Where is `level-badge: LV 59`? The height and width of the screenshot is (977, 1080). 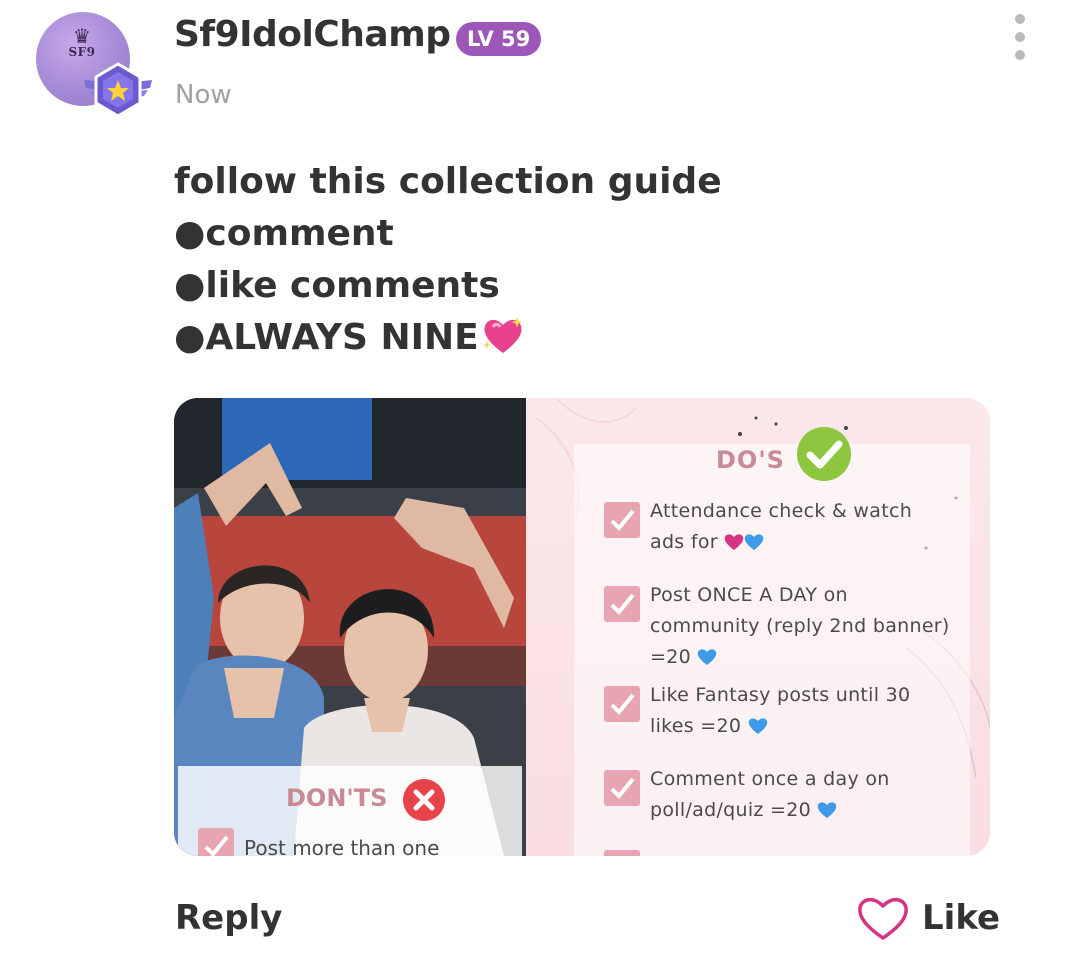
level-badge: LV 59 is located at coordinates (499, 39).